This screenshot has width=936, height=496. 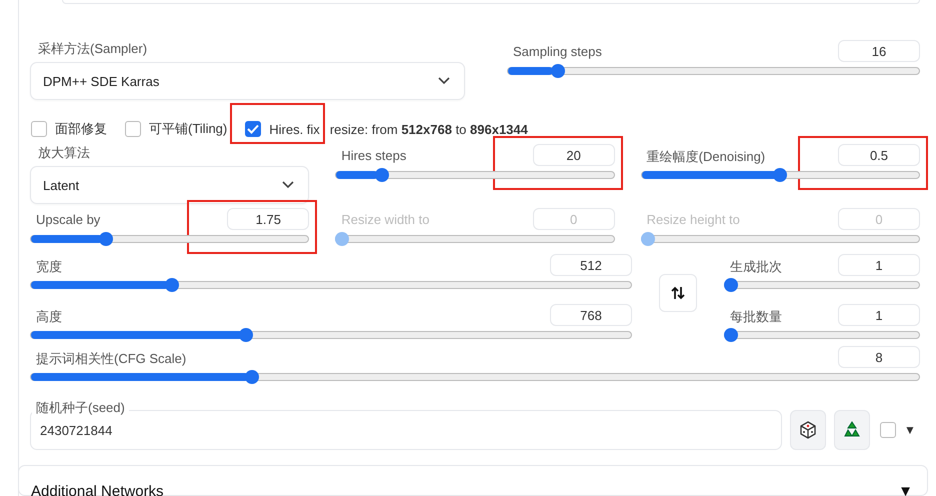 I want to click on swap-icon, so click(x=678, y=293).